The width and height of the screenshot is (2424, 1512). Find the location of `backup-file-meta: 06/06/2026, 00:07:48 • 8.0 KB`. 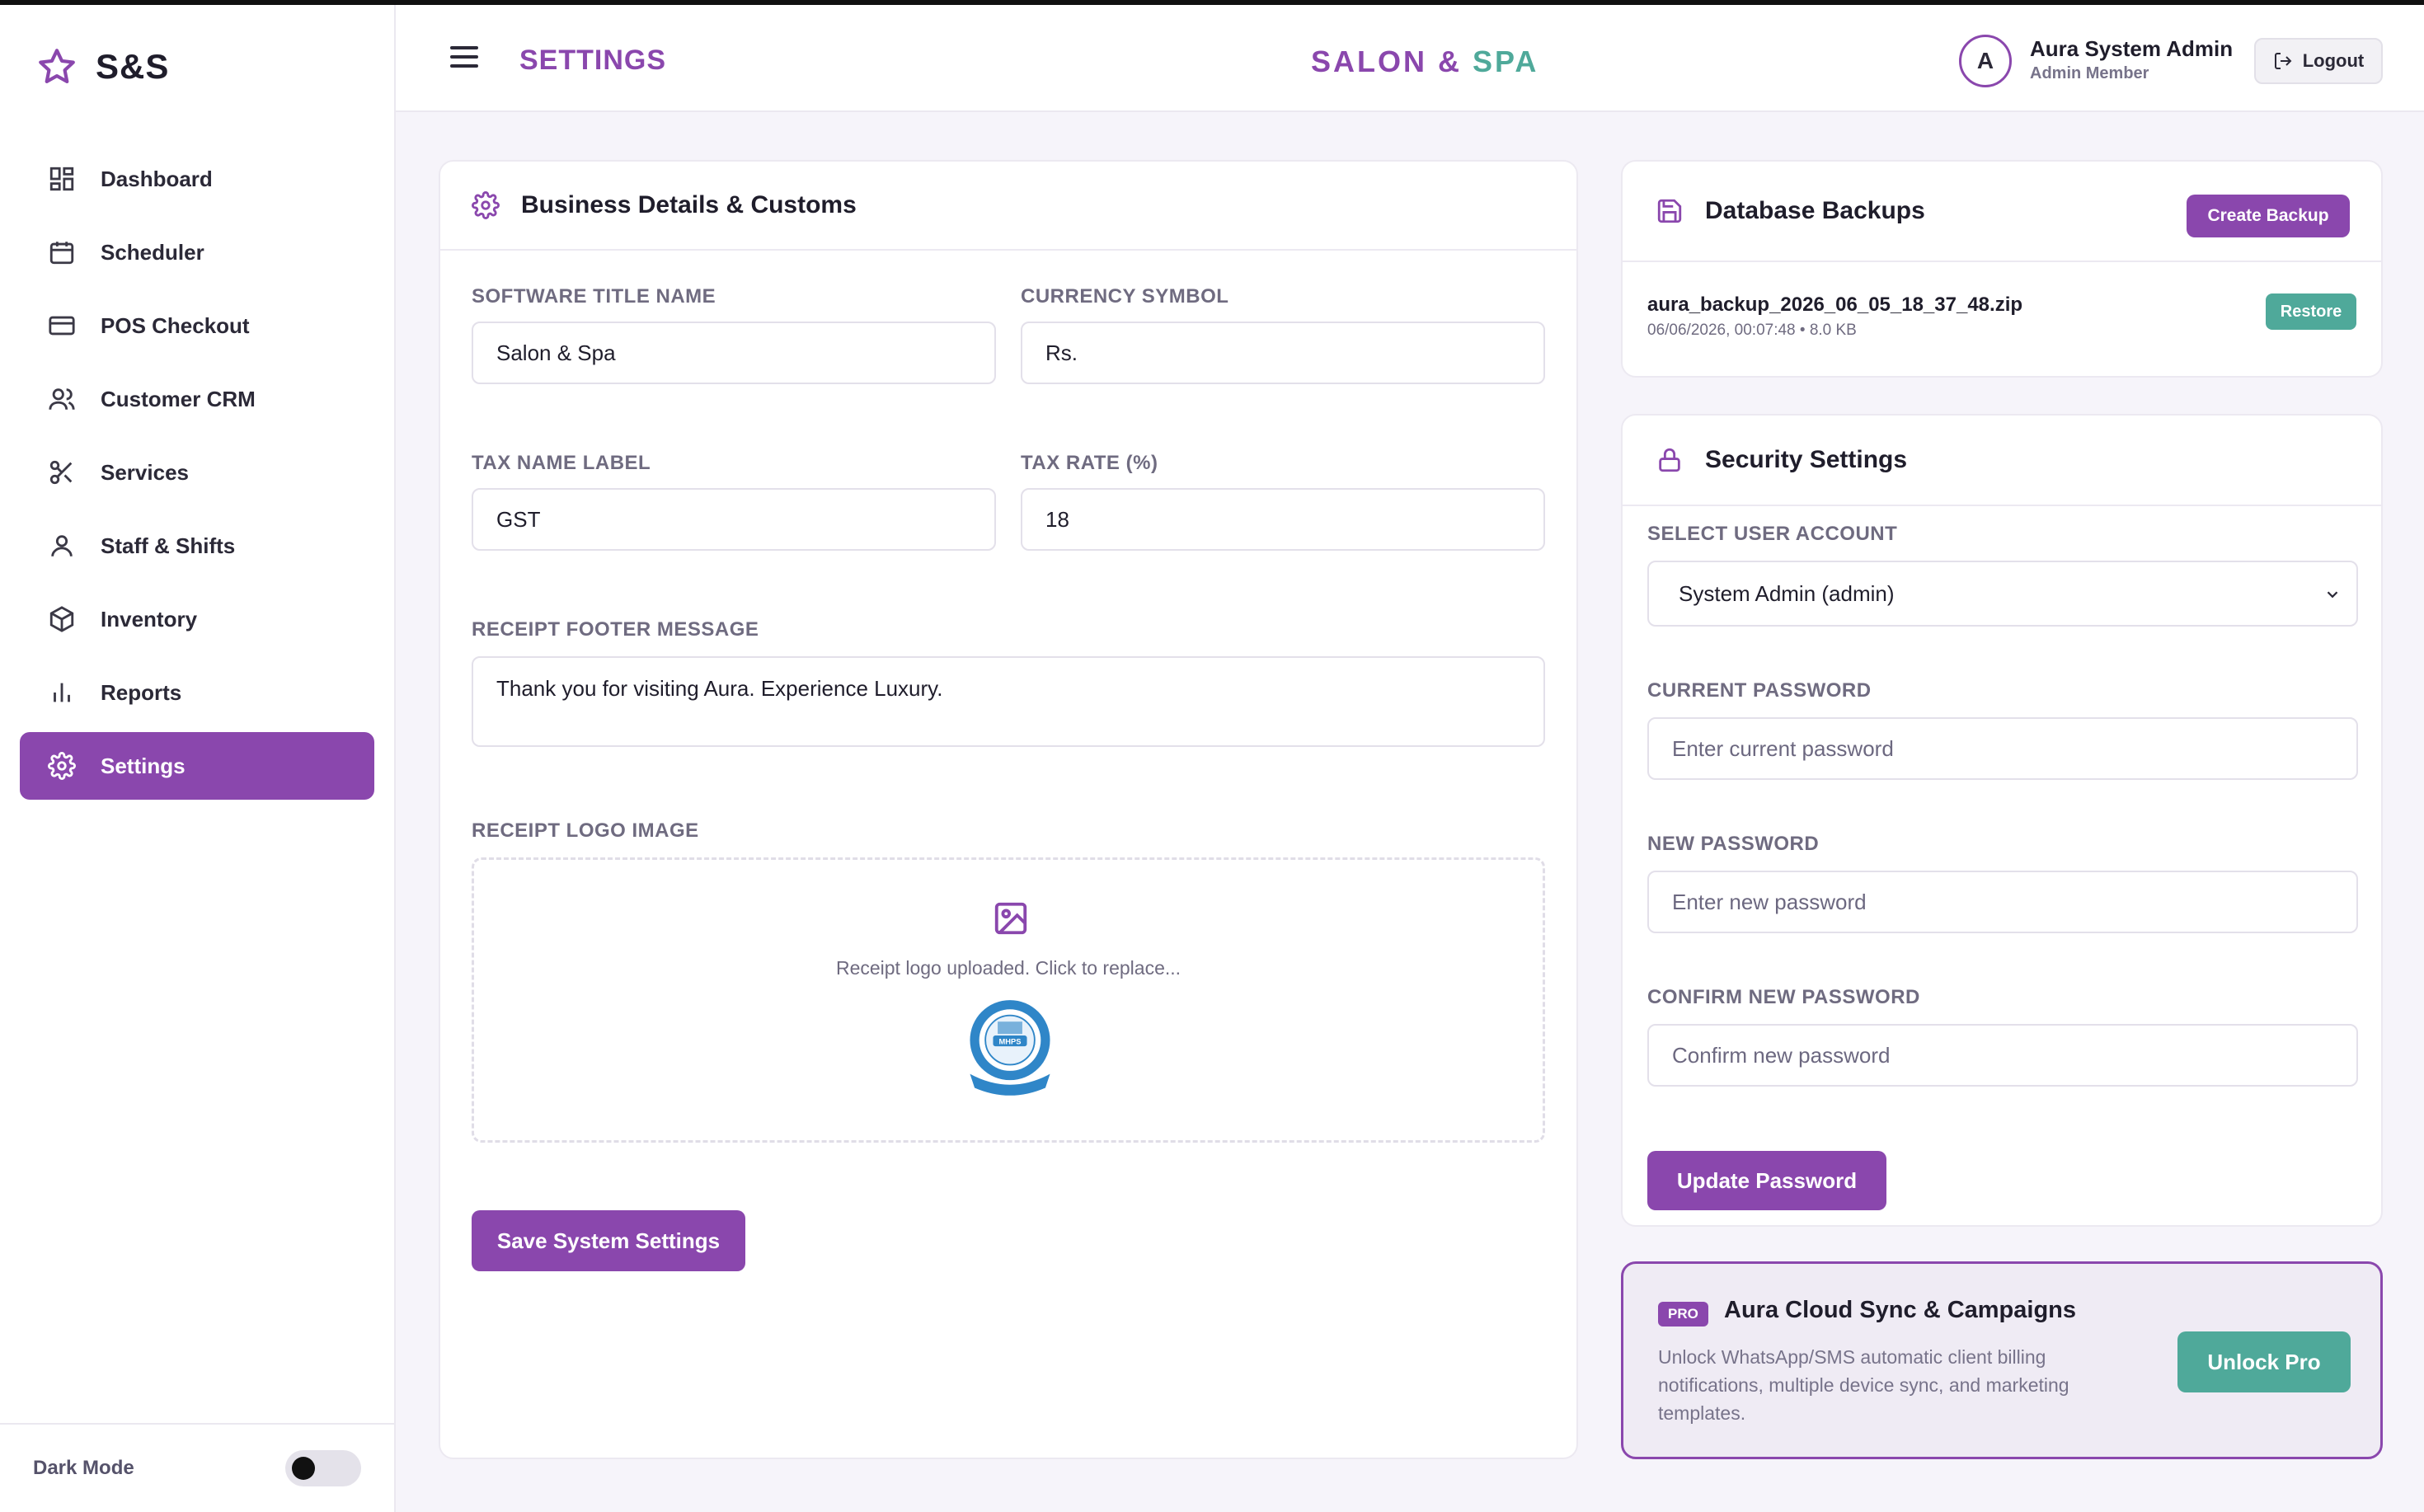

backup-file-meta: 06/06/2026, 00:07:48 • 8.0 KB is located at coordinates (1752, 331).